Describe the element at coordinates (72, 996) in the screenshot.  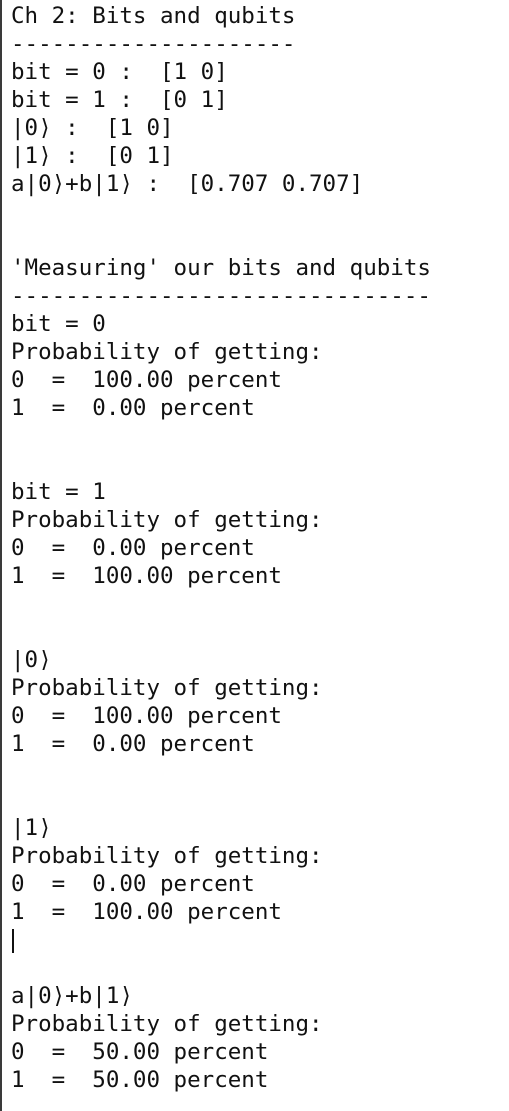
I see `console-line: a|0⟩+b|1⟩` at that location.